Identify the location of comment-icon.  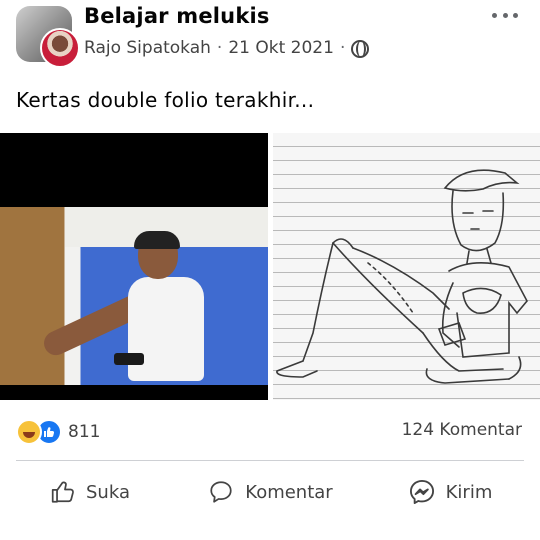
(221, 492).